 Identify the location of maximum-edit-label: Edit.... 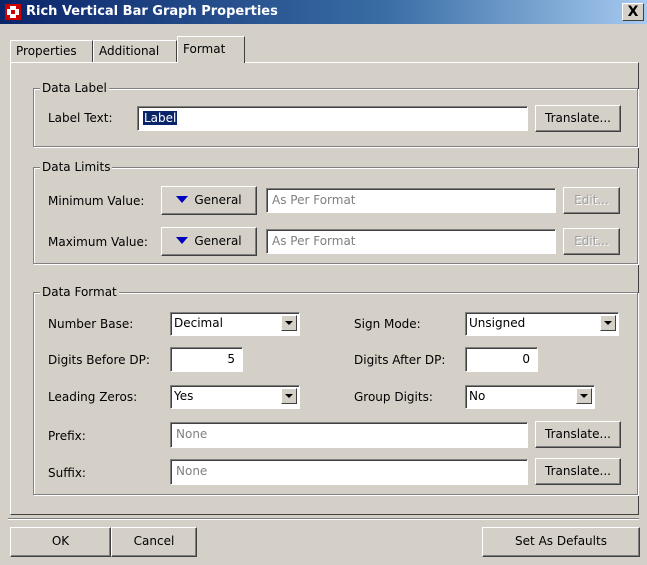
(591, 241).